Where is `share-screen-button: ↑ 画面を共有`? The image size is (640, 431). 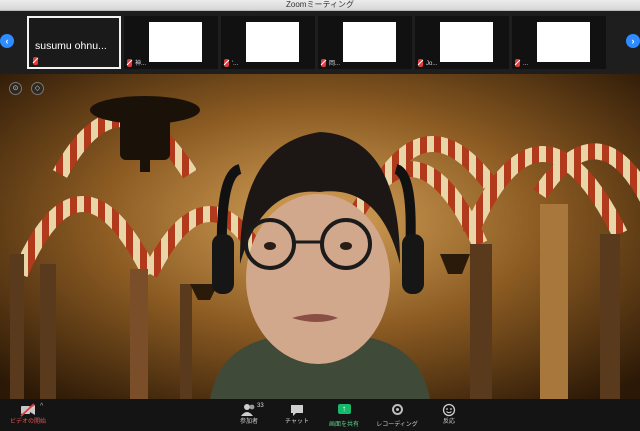 share-screen-button: ↑ 画面を共有 is located at coordinates (344, 415).